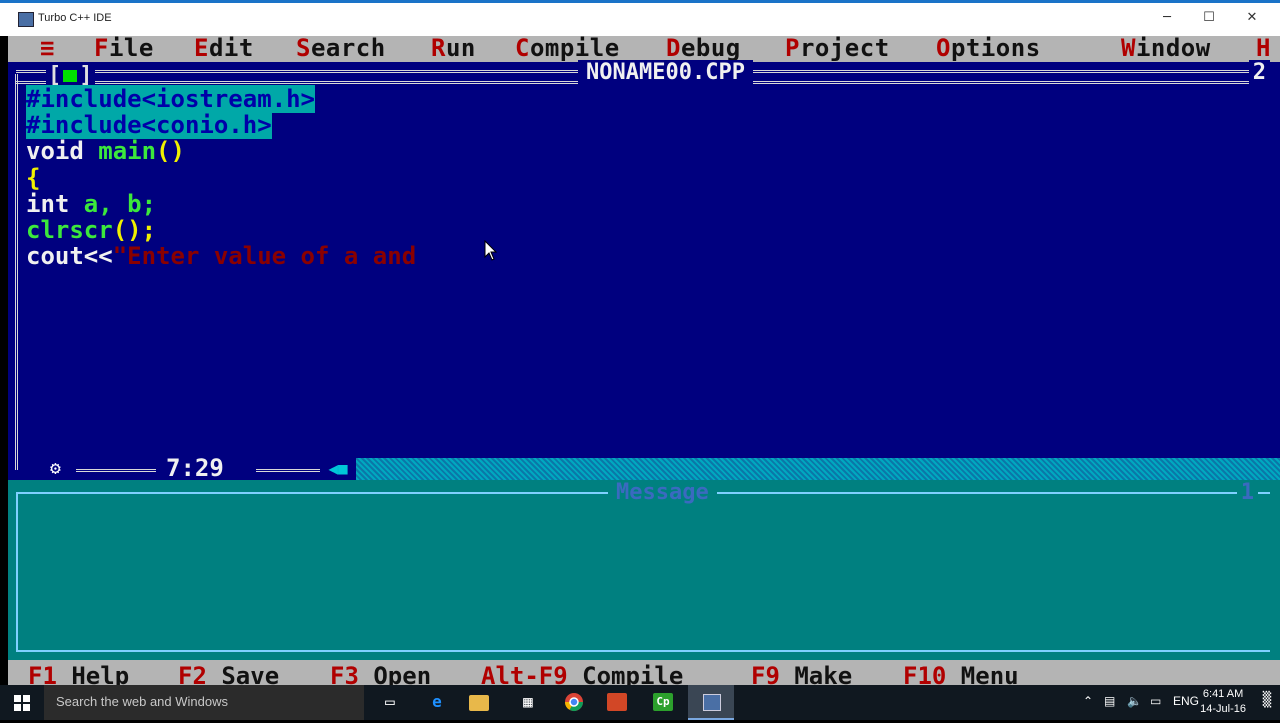 This screenshot has width=1280, height=723. What do you see at coordinates (62, 151) in the screenshot?
I see `code-keyword: void` at bounding box center [62, 151].